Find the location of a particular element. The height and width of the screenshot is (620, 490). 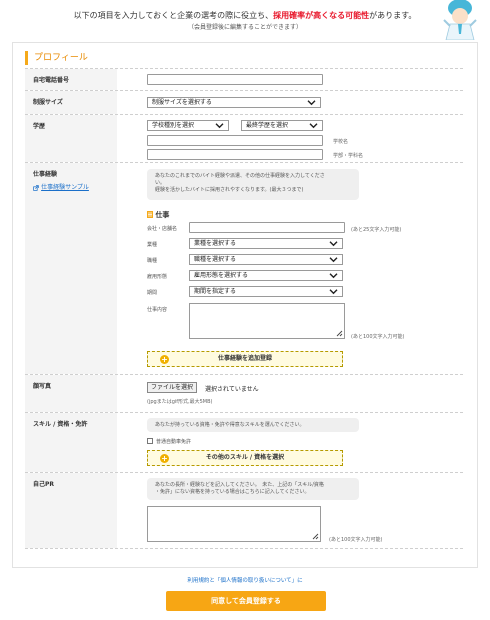

row-home-phone: 自宅電話番号 is located at coordinates (244, 80).